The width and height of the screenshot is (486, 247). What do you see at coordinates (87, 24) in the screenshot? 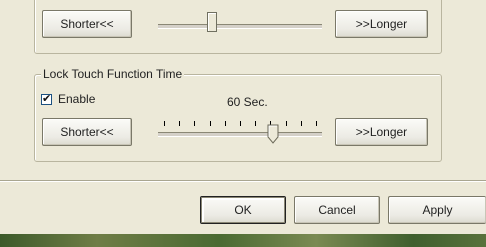
I see `upper-shorter-button: Shorter<<` at bounding box center [87, 24].